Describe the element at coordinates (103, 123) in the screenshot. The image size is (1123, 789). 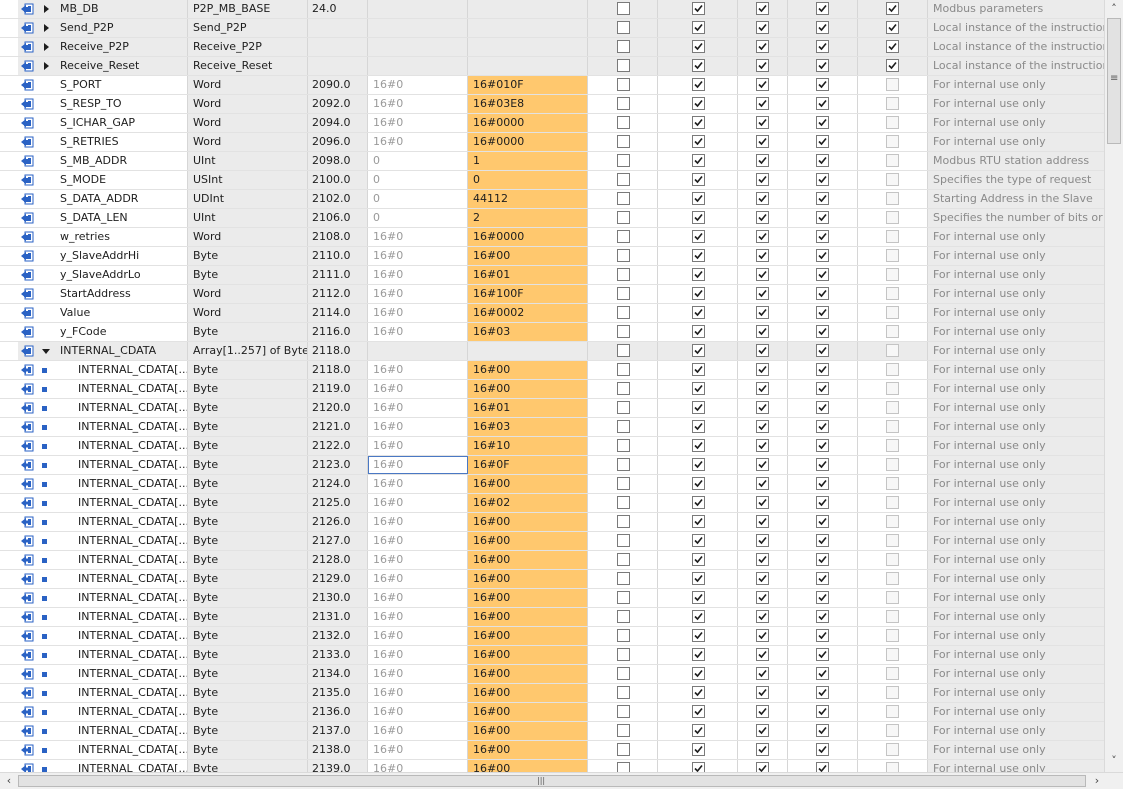
I see `name-cell: S_ICHAR_GAP` at that location.